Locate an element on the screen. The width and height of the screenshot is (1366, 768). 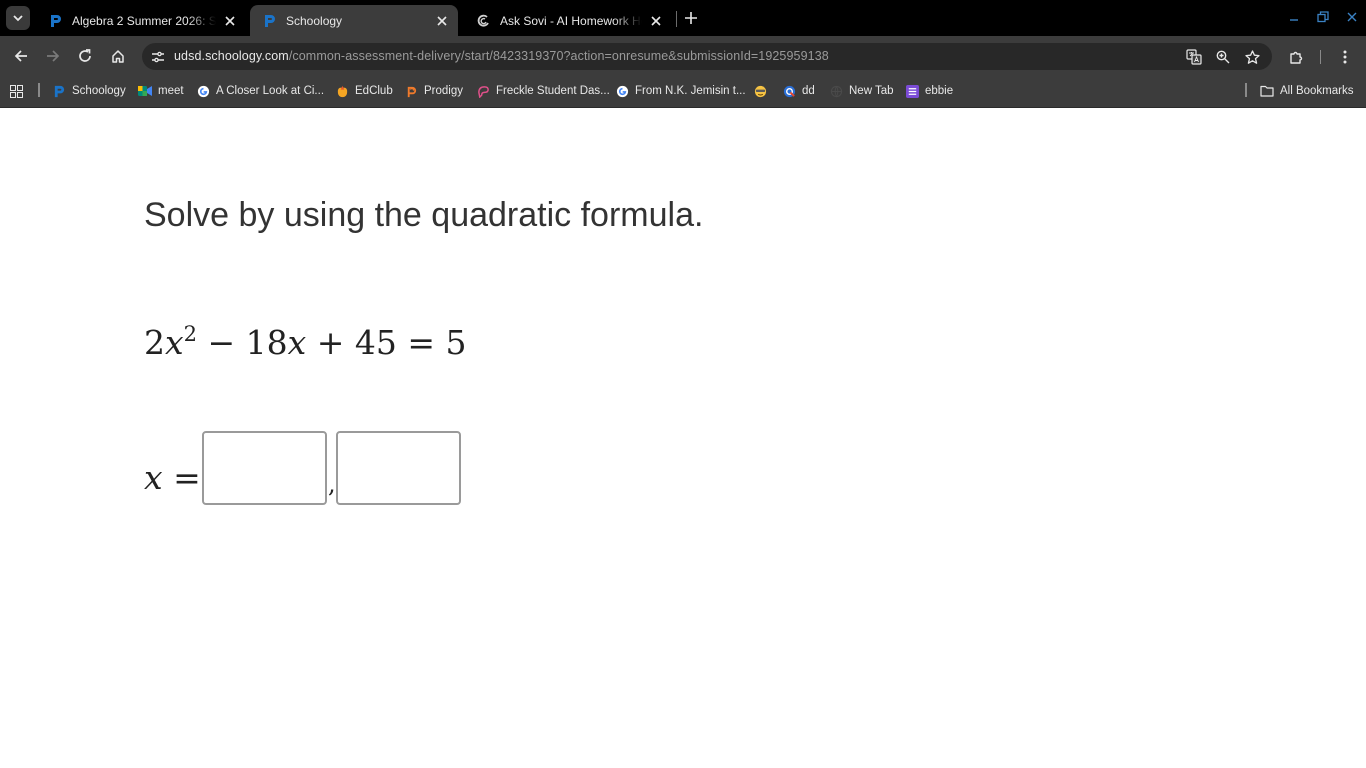
apps-grid-icon is located at coordinates (16, 91).